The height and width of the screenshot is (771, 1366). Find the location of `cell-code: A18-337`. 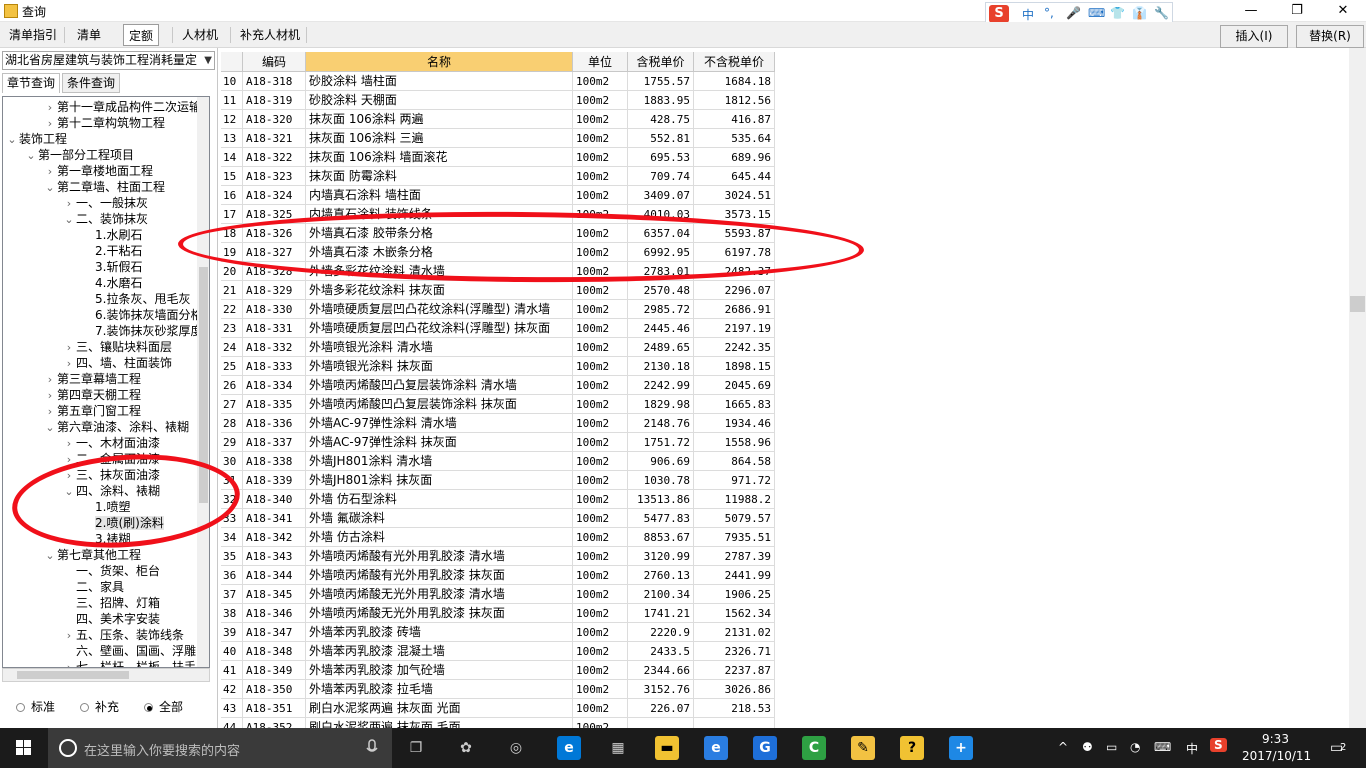

cell-code: A18-337 is located at coordinates (274, 442).